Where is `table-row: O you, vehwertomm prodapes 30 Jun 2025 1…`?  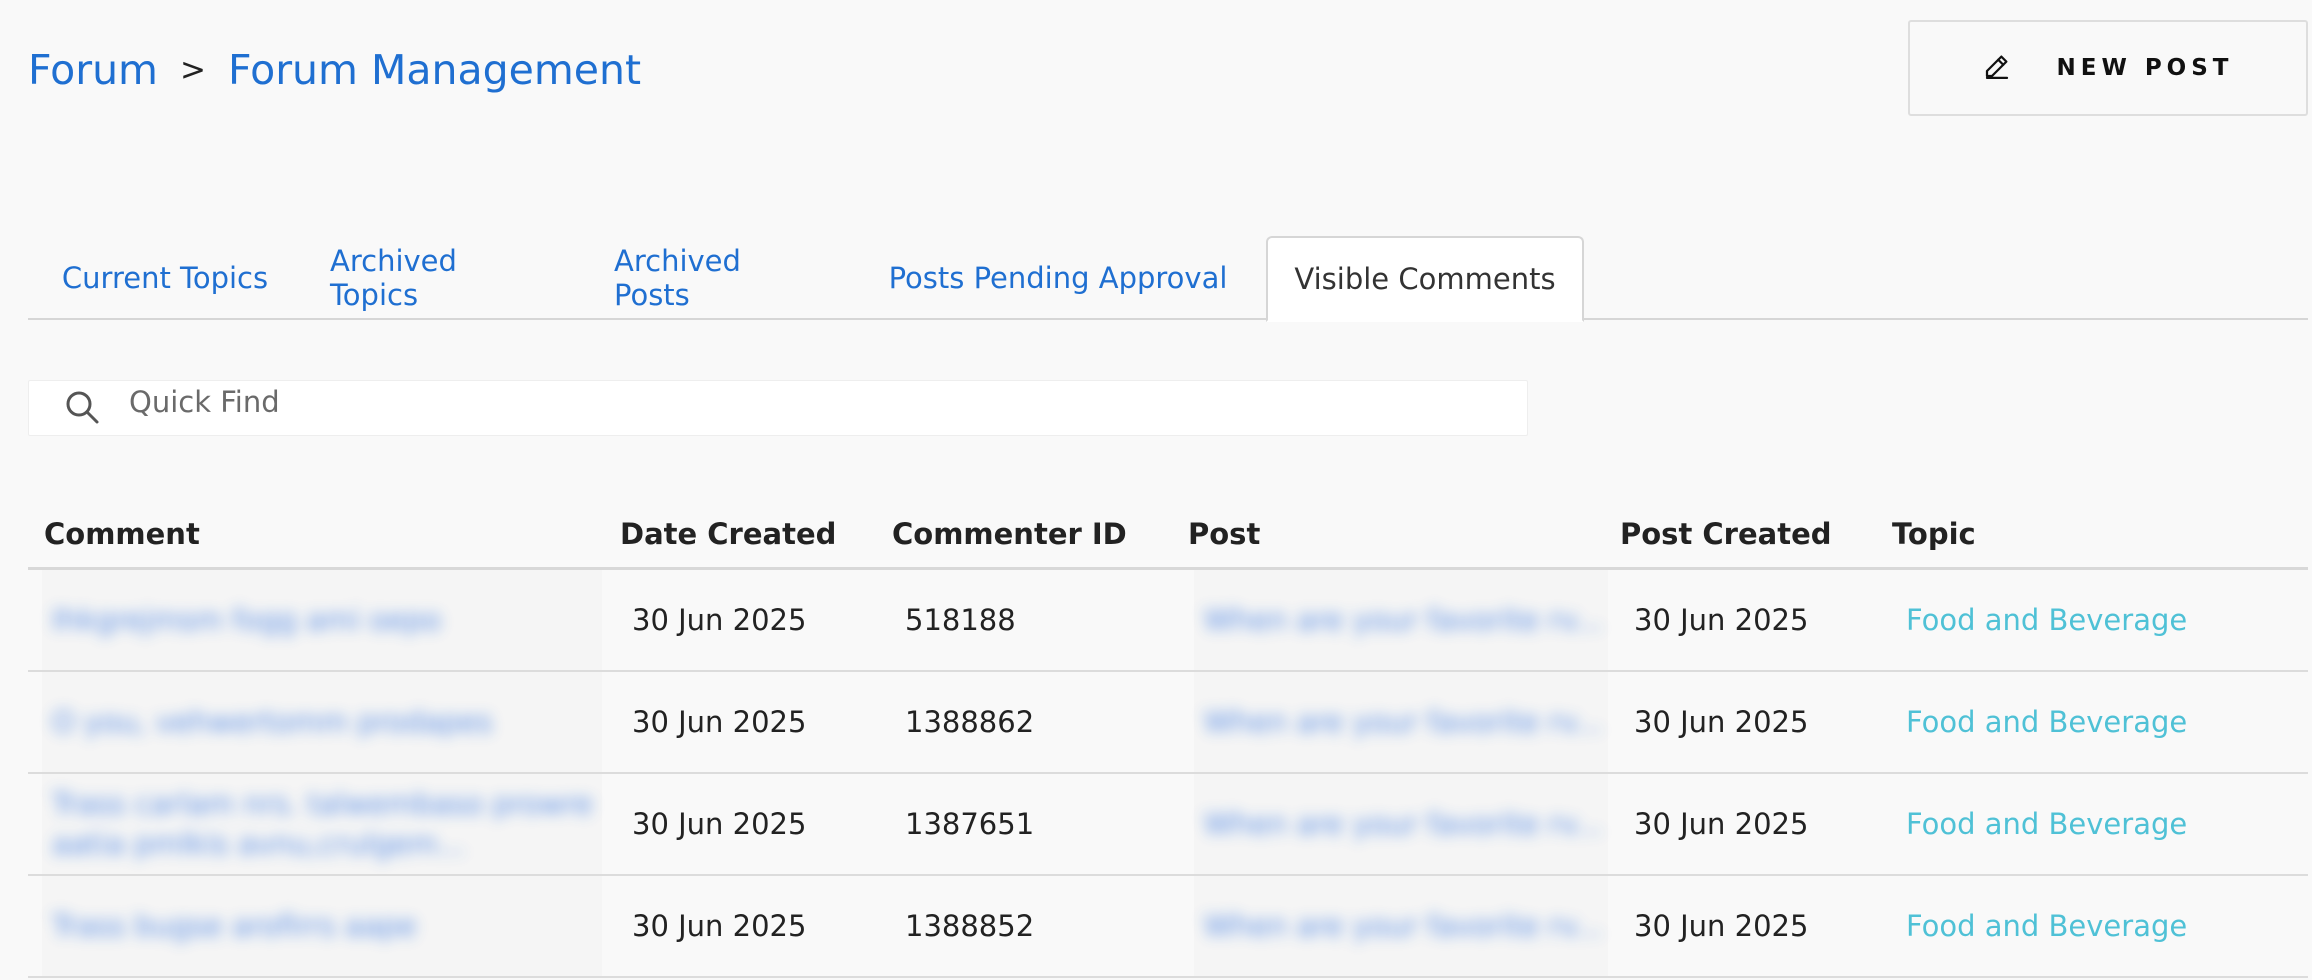 table-row: O you, vehwertomm prodapes 30 Jun 2025 1… is located at coordinates (1168, 723).